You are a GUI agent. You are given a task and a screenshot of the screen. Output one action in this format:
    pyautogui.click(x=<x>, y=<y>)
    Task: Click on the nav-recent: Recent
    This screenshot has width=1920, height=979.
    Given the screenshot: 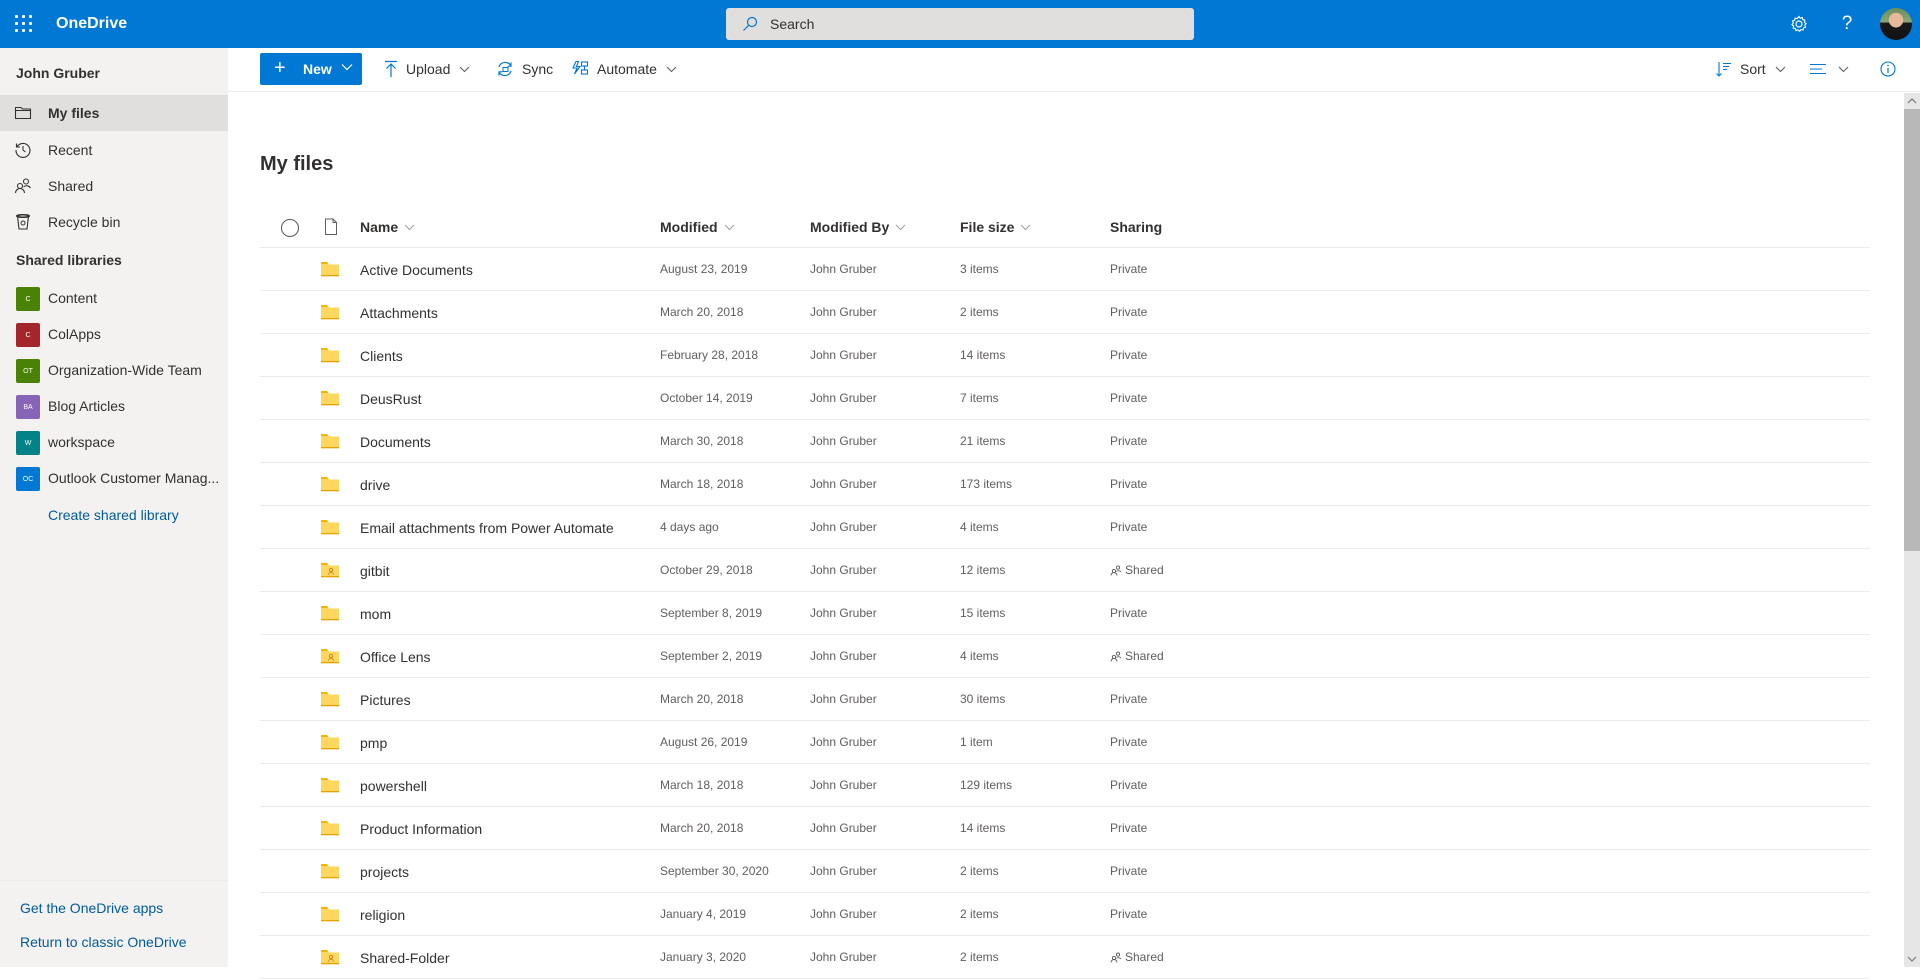 What is the action you would take?
    pyautogui.click(x=114, y=150)
    